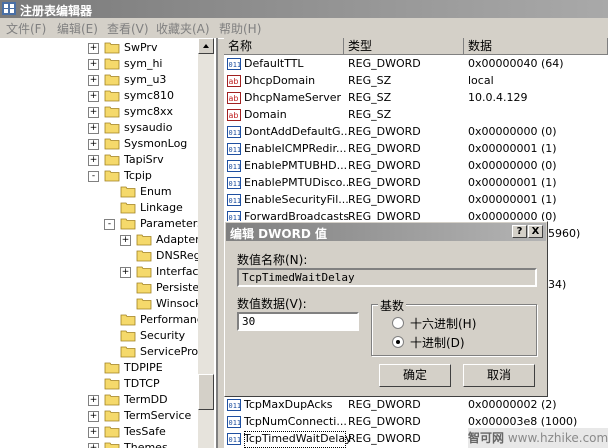  What do you see at coordinates (512, 148) in the screenshot?
I see `value-data: 0x00000001 (1)` at bounding box center [512, 148].